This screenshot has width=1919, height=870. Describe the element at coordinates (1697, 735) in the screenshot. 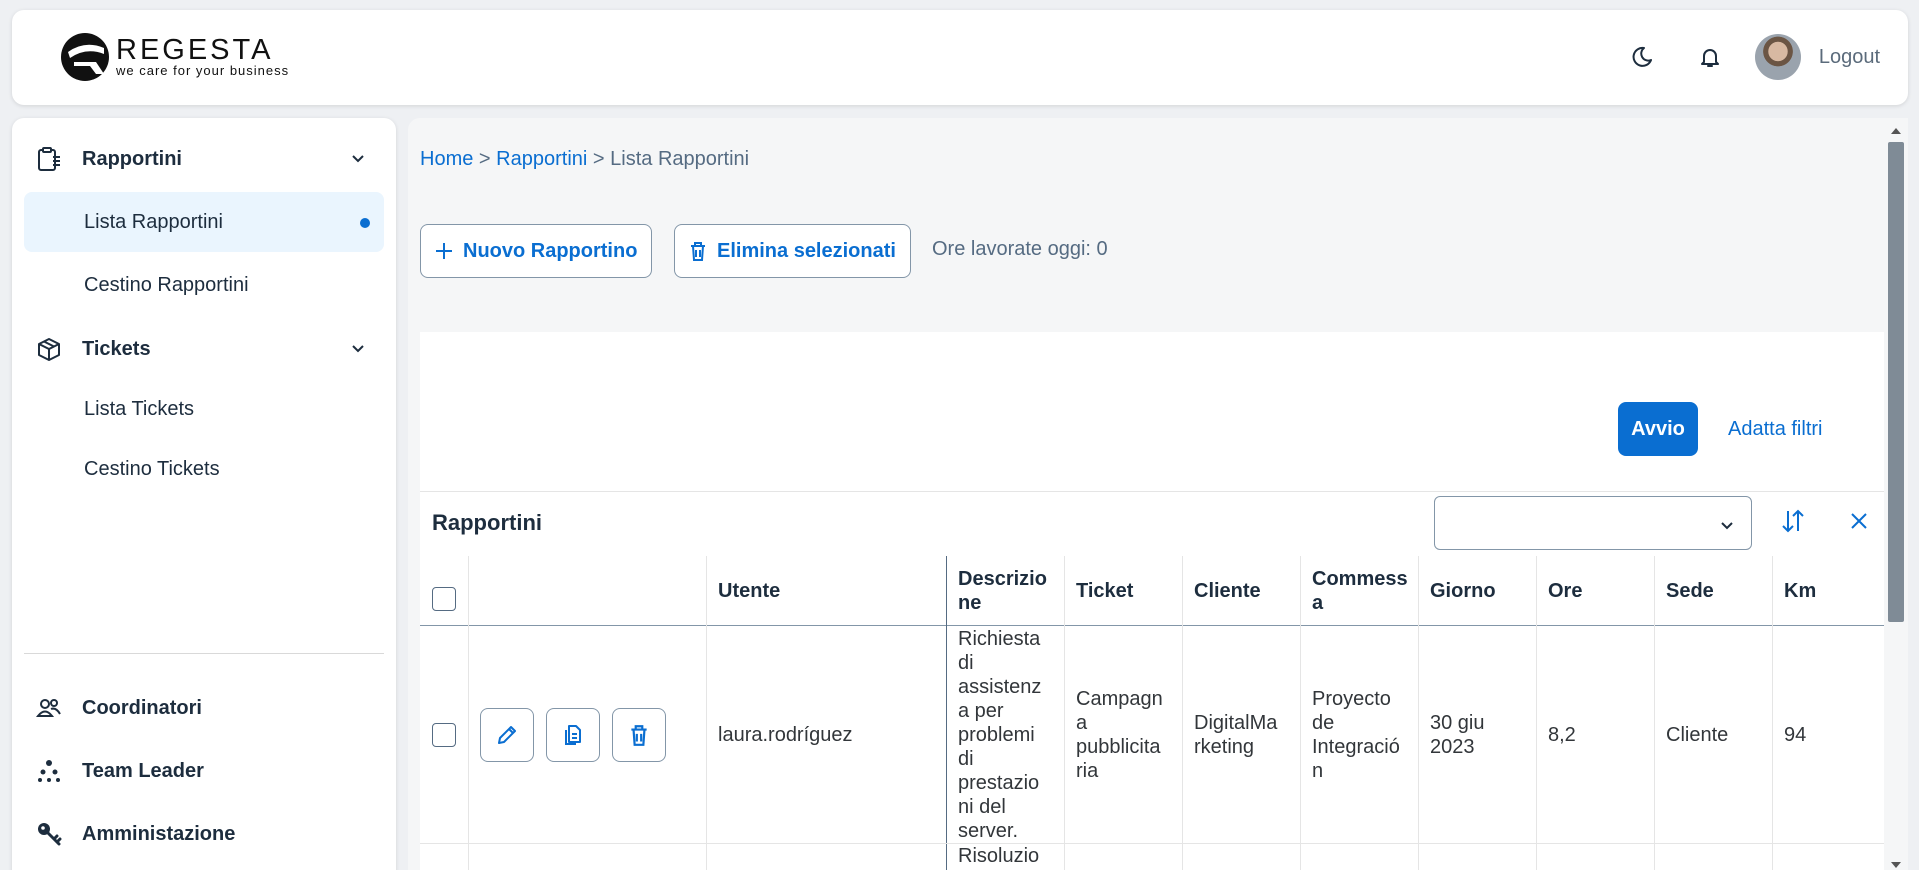

I see `cell-sede: Cliente` at that location.